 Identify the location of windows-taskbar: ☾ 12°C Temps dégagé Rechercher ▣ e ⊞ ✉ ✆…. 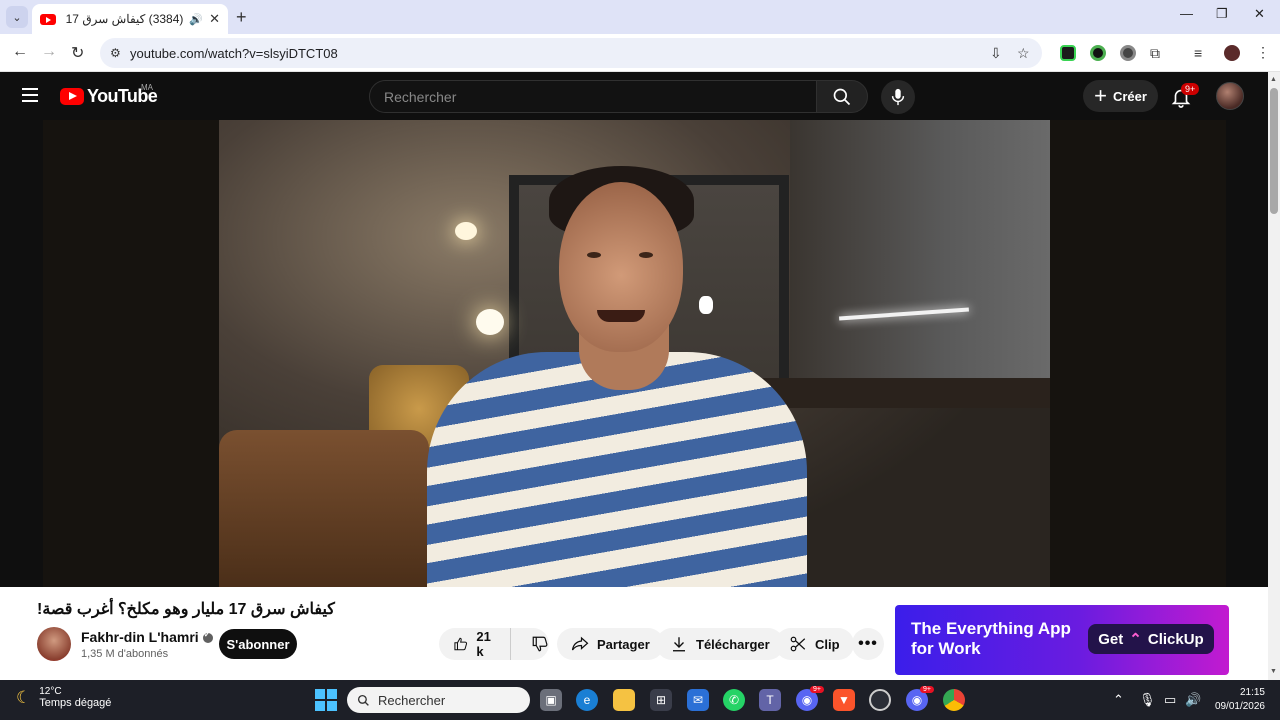
(640, 700).